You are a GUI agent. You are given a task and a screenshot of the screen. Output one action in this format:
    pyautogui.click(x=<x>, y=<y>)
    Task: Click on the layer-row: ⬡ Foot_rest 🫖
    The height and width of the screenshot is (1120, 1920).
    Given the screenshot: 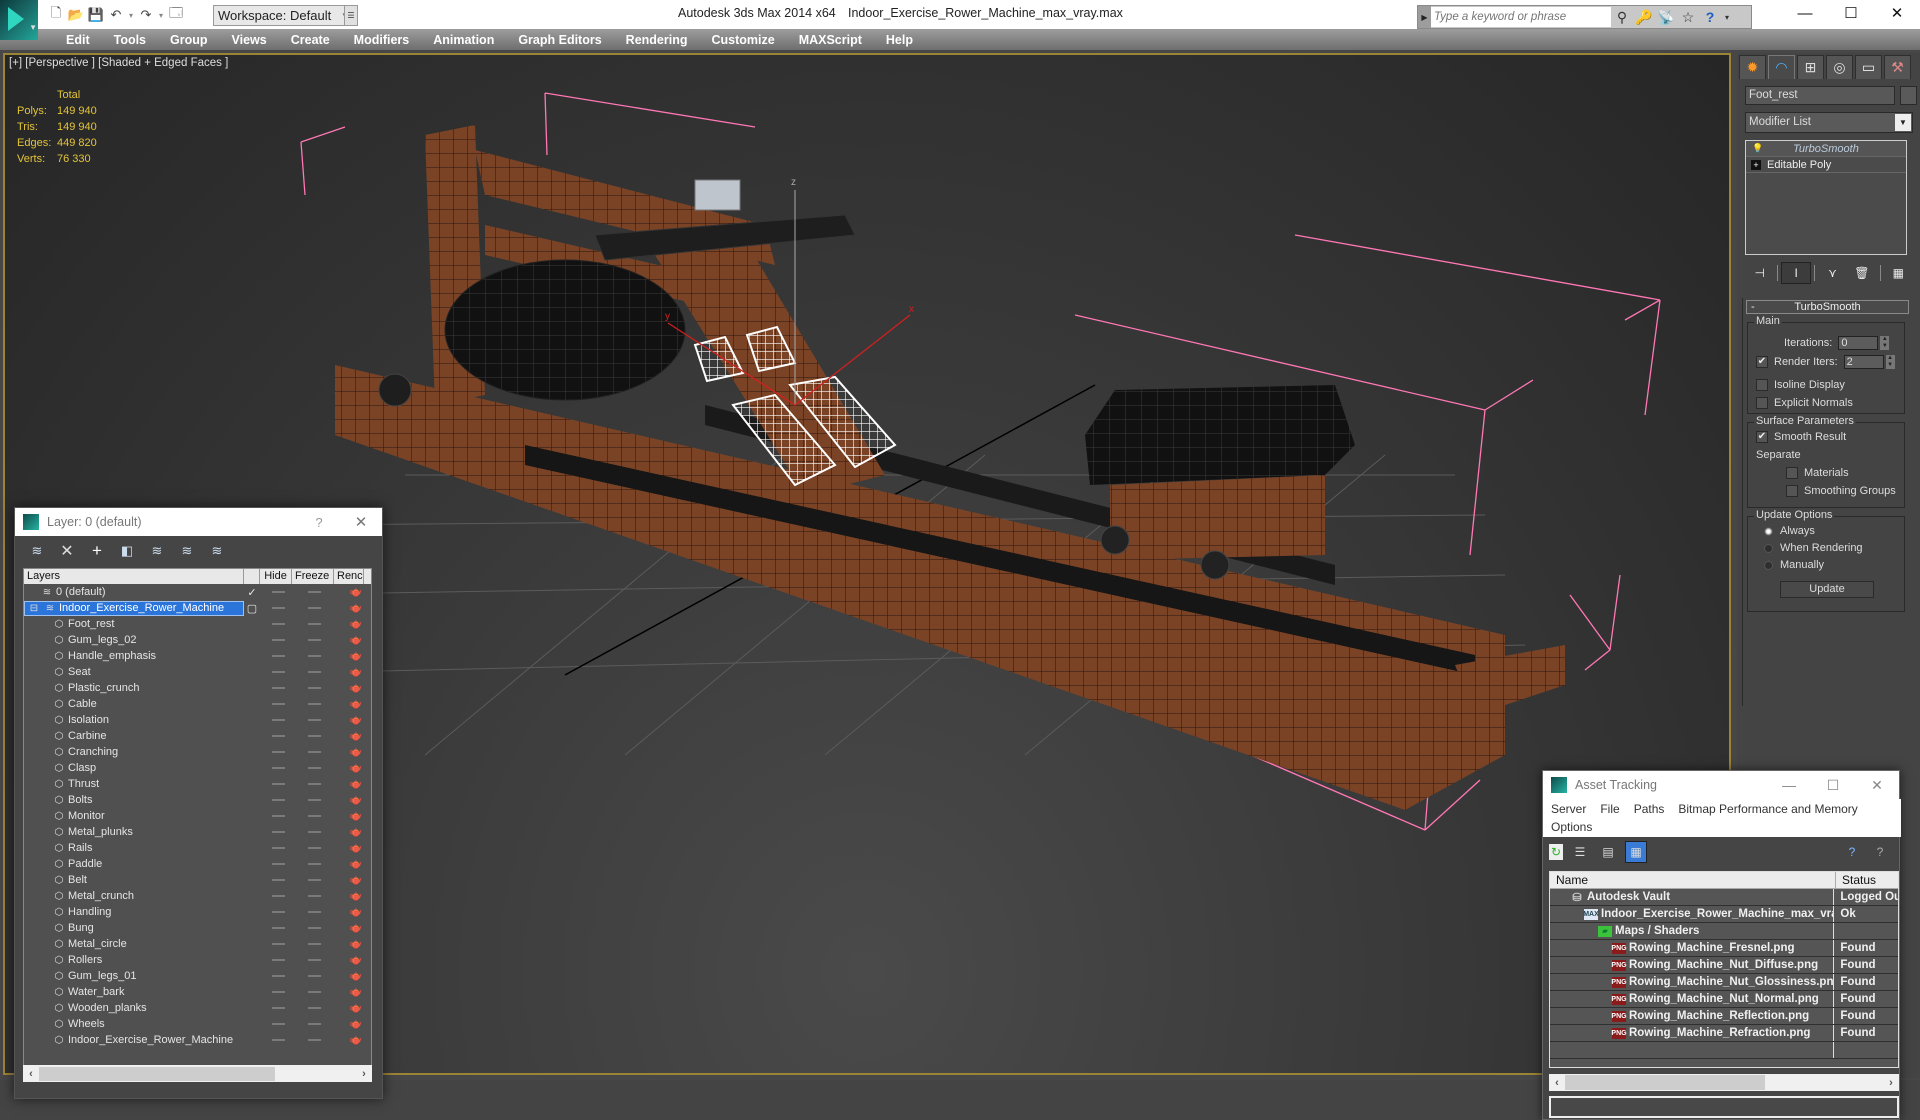 What is the action you would take?
    pyautogui.click(x=197, y=624)
    